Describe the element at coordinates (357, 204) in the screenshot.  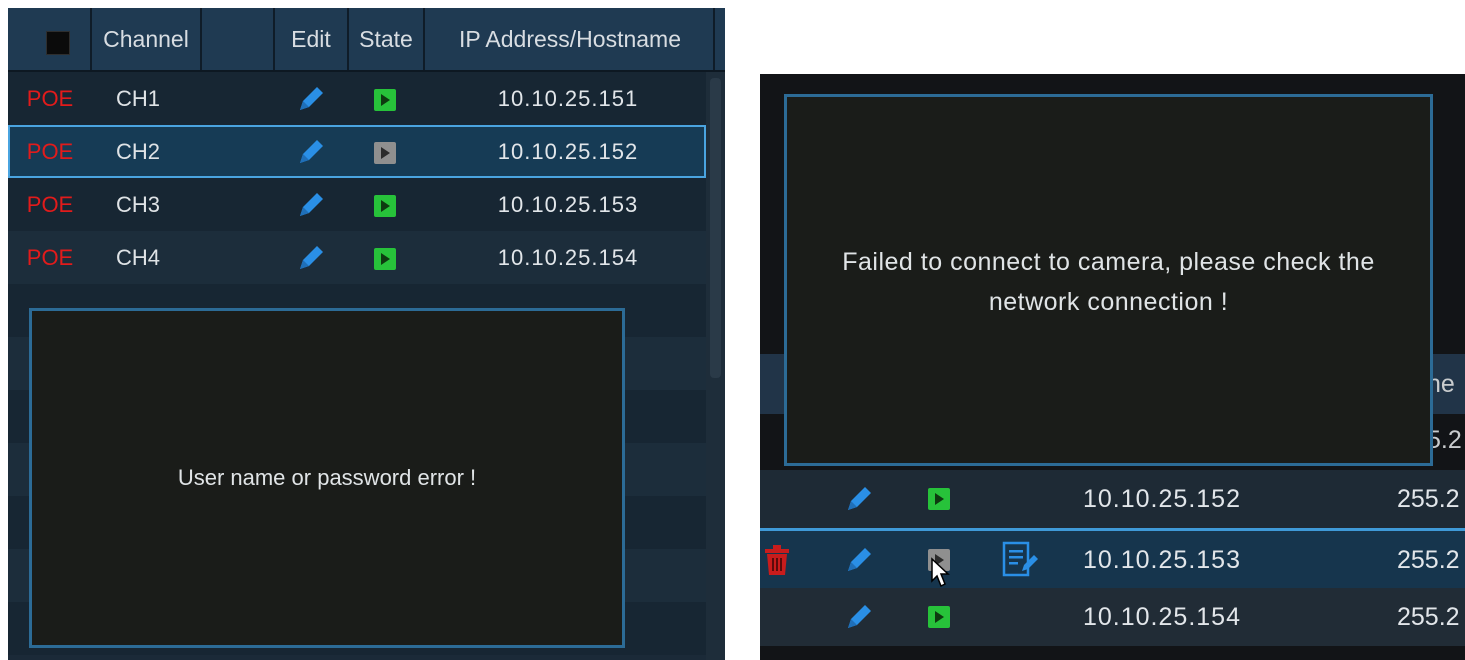
I see `table-row: POE CH3 10.10.25.153` at that location.